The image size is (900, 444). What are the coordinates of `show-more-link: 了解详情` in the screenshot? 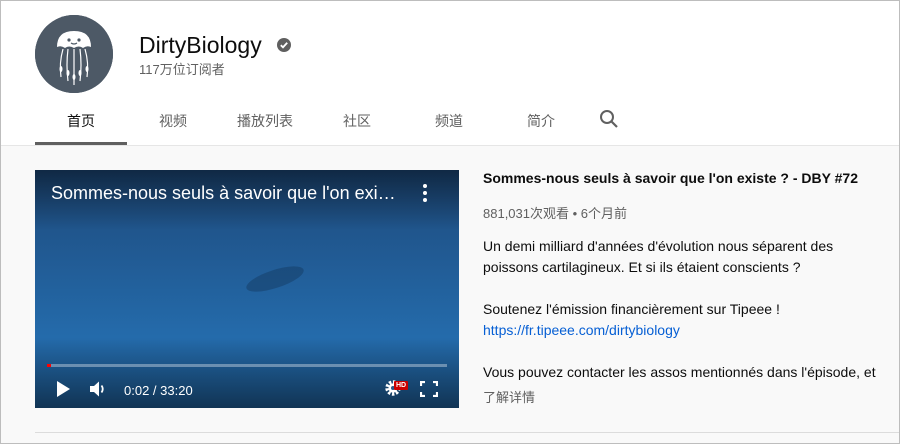 It's located at (509, 396).